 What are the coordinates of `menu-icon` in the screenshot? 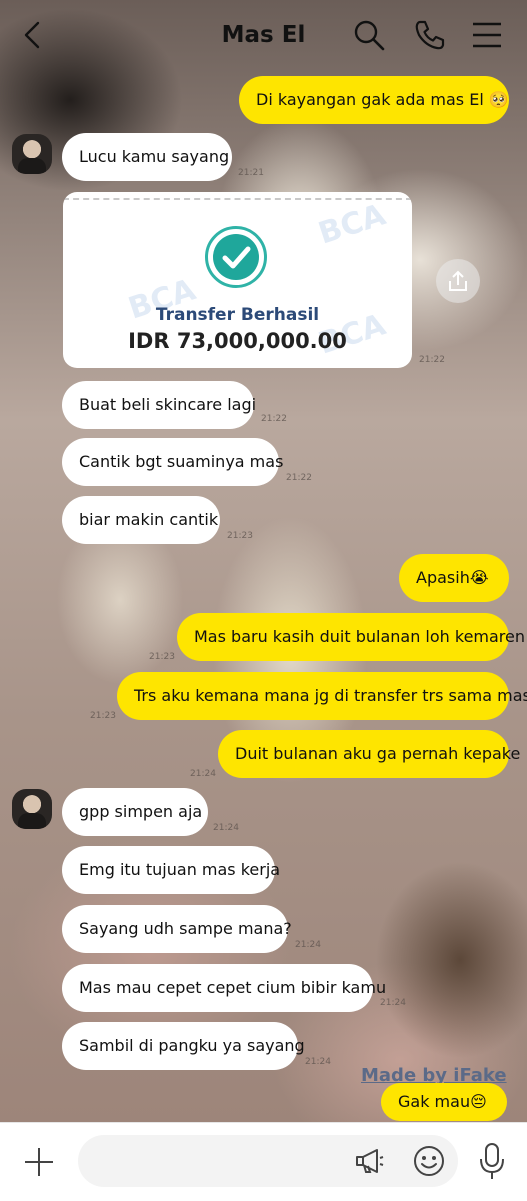 It's located at (487, 35).